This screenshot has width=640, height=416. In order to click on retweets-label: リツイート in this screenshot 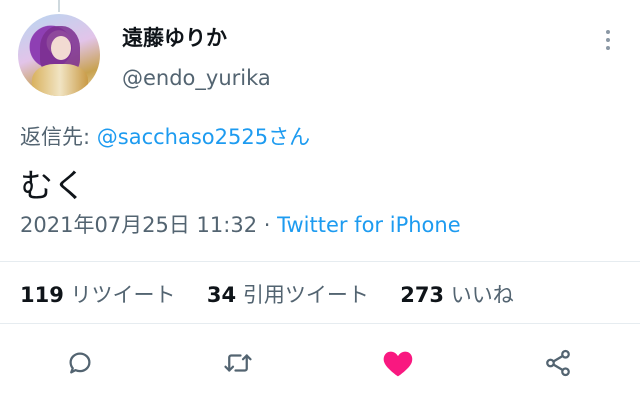, I will do `click(123, 295)`.